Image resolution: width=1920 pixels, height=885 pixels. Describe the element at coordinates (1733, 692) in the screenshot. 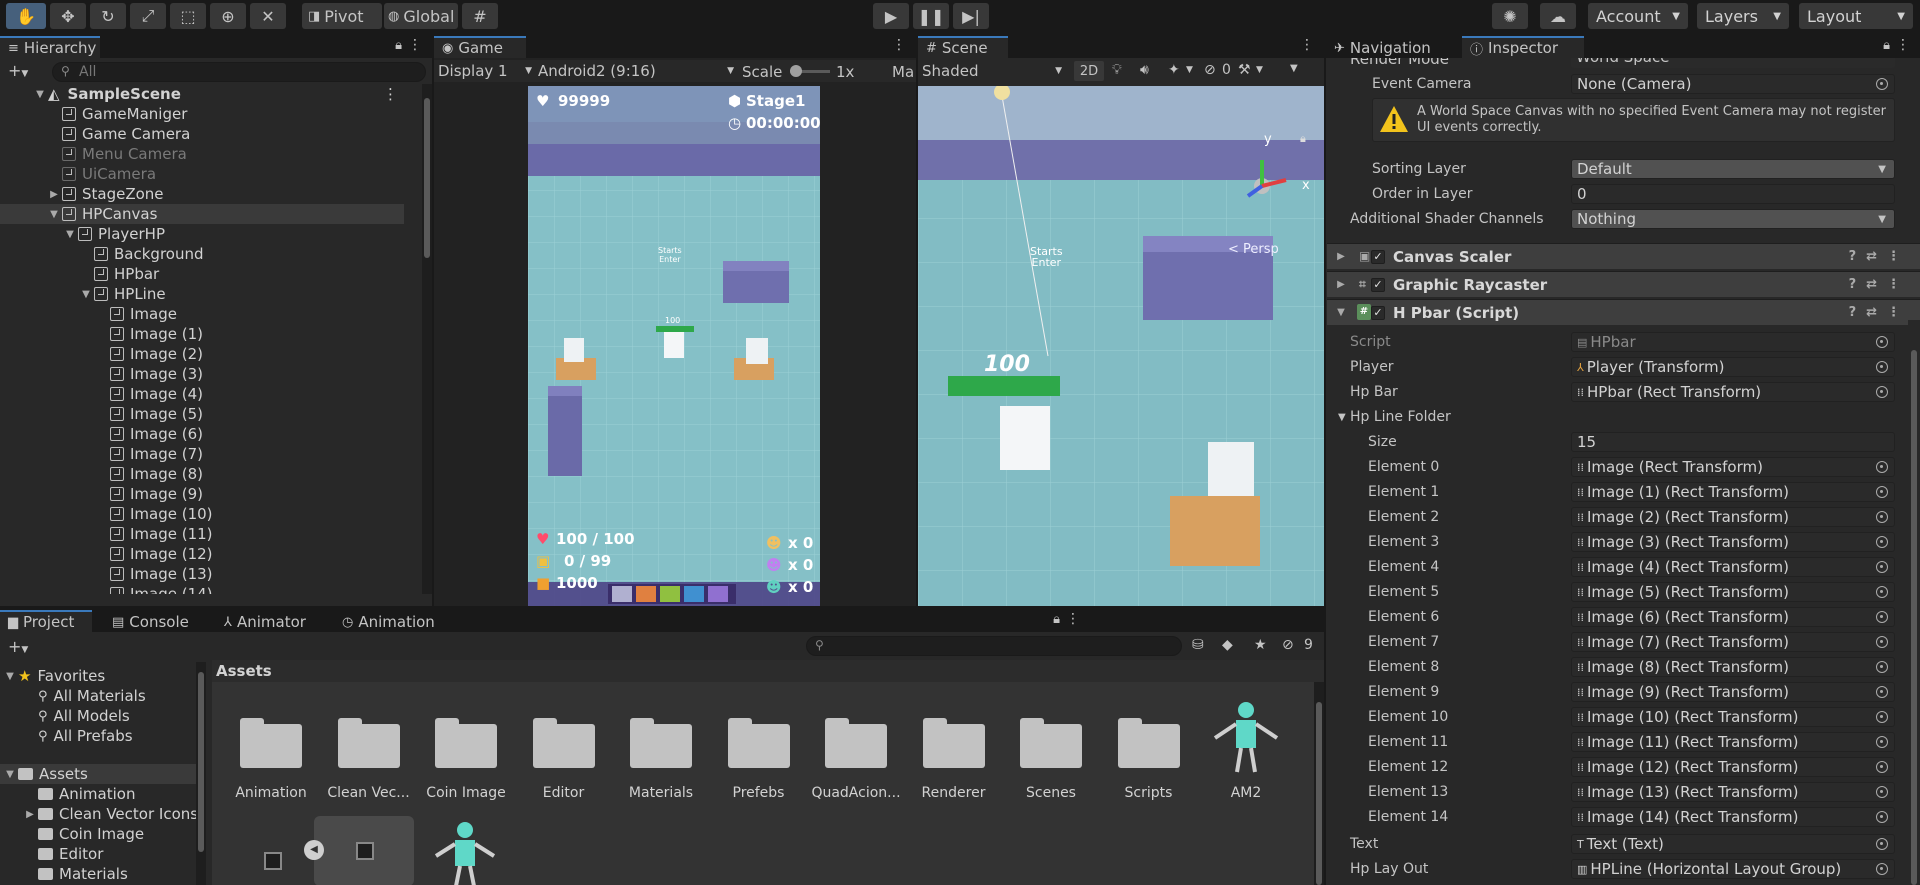

I see `element-field: ⁞⁞ Image (9) (Rect Transform)` at that location.